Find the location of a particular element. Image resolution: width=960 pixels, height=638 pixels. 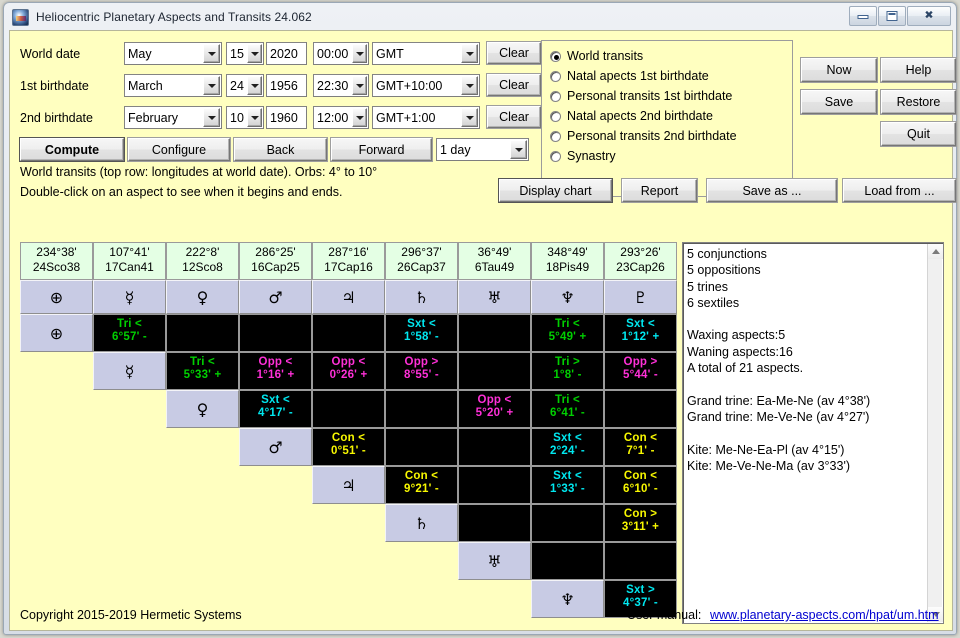

user-manual-link: www.planetary-aspects.com/hpat/um.htm is located at coordinates (824, 615).